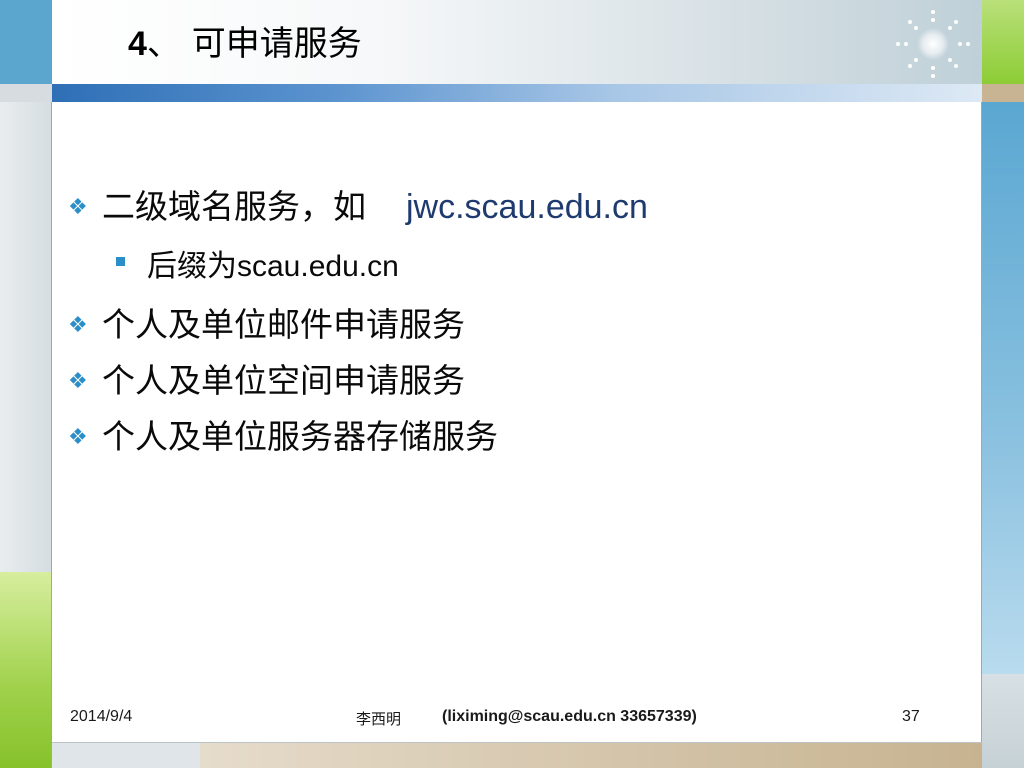 This screenshot has width=1024, height=768. What do you see at coordinates (26, 42) in the screenshot?
I see `corner-block-top-left` at bounding box center [26, 42].